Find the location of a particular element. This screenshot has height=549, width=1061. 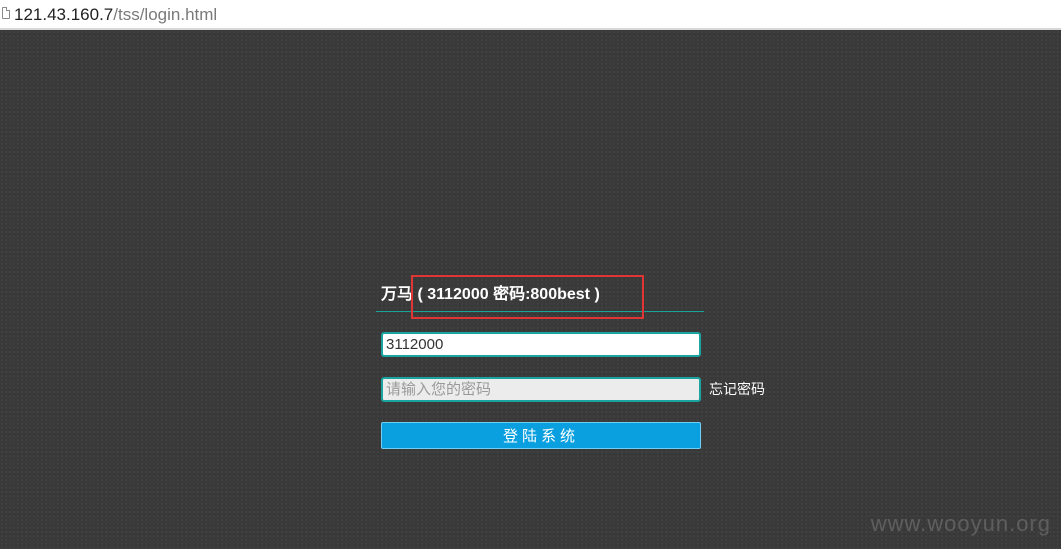

annotation-highlight-box is located at coordinates (527, 297).